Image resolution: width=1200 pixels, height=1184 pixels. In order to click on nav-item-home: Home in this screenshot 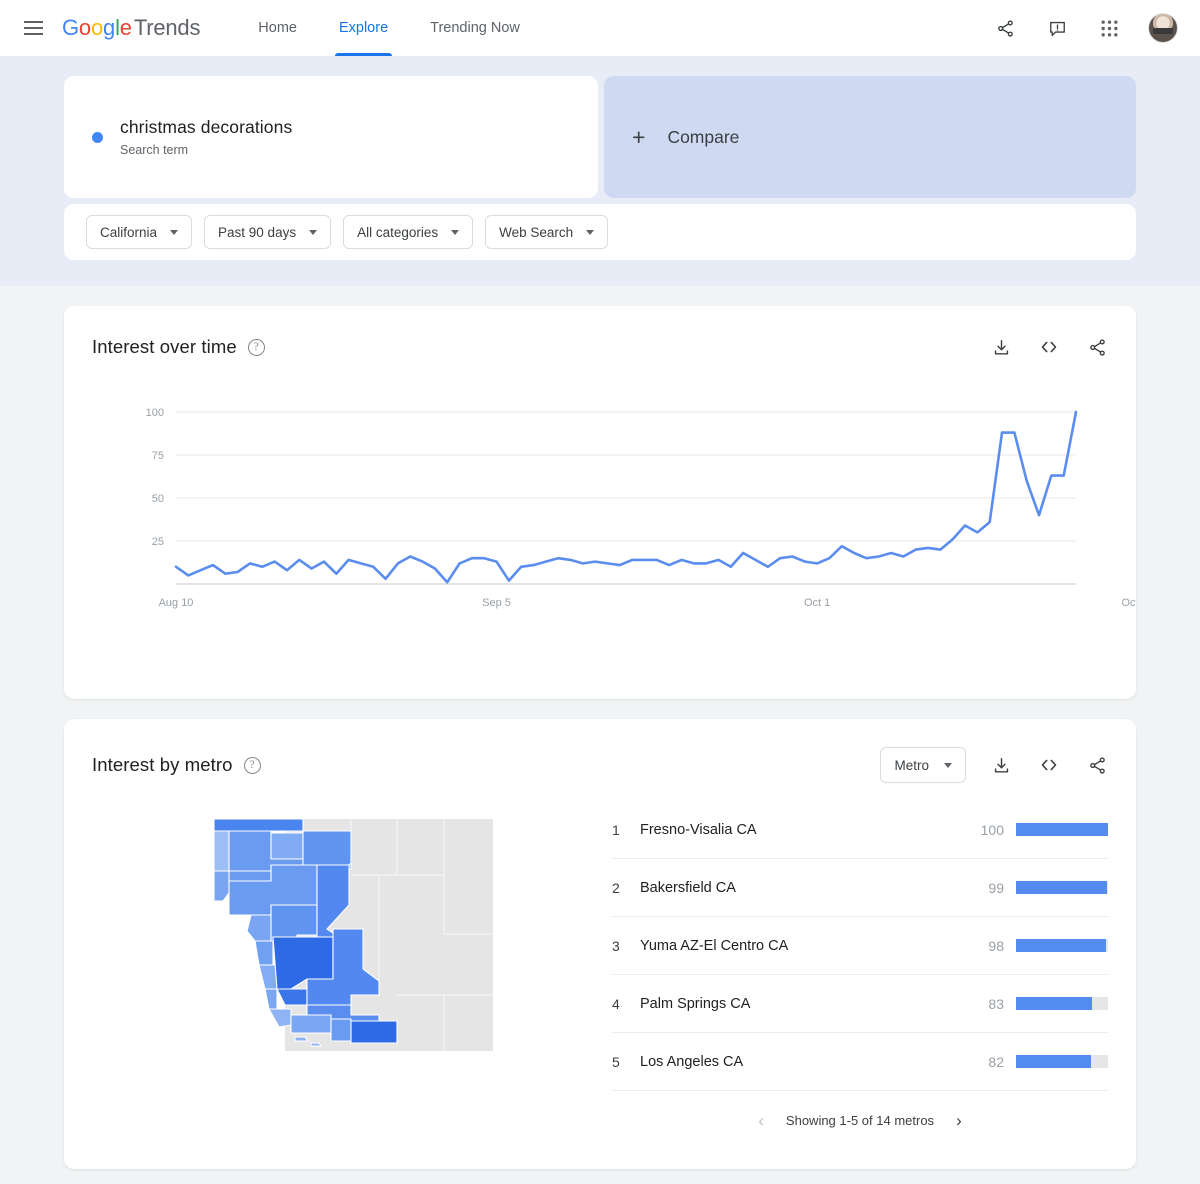, I will do `click(277, 28)`.